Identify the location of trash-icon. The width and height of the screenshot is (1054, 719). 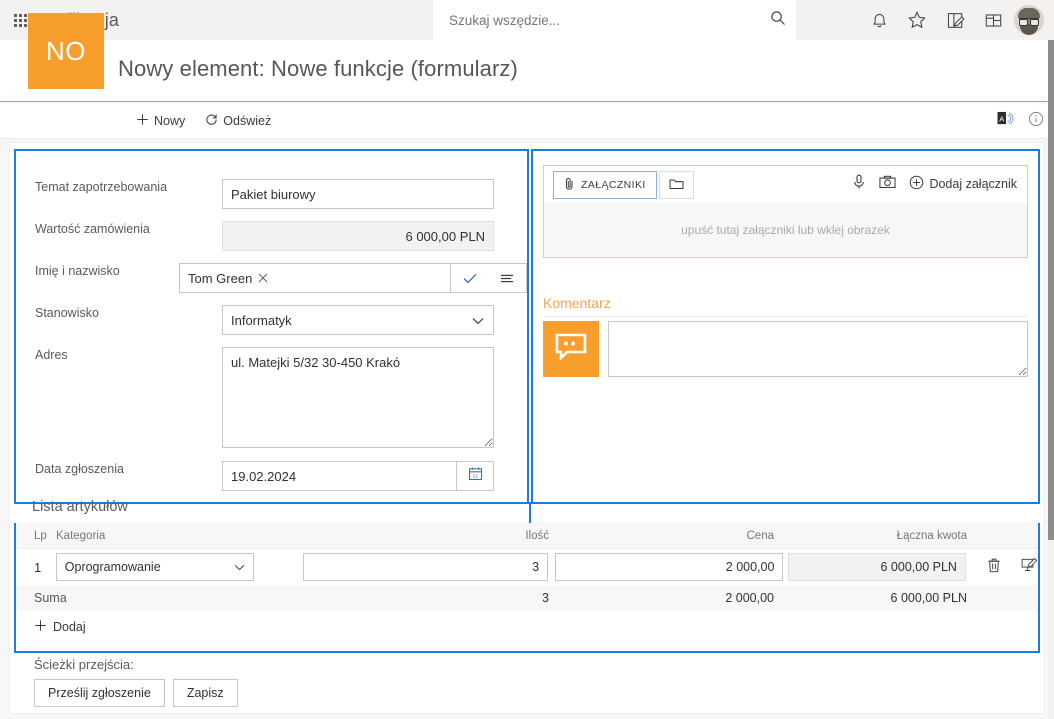
(994, 567).